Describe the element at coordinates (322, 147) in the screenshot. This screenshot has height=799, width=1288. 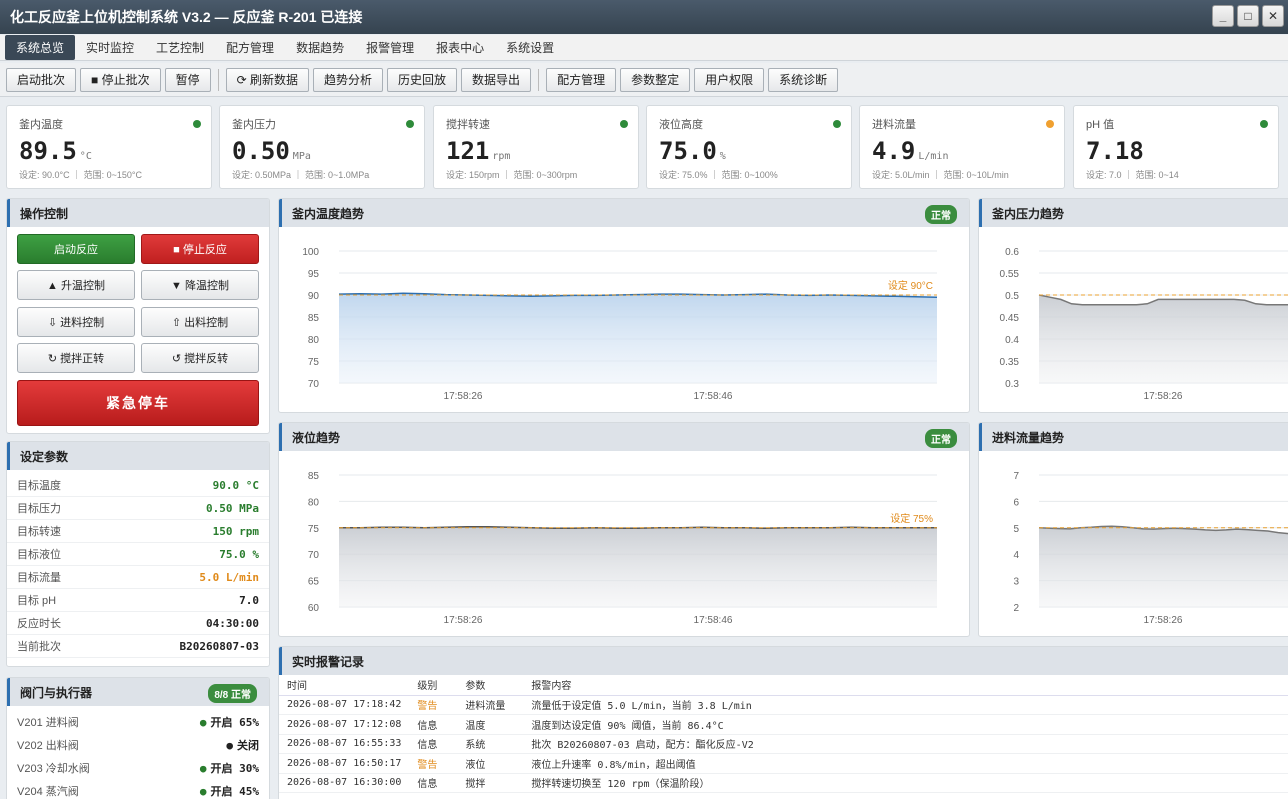
I see `card-pressure: 釜内压力 0.50 MPa 设定: 0.50MPa ｜ 范围: 0~1.0MPa` at that location.